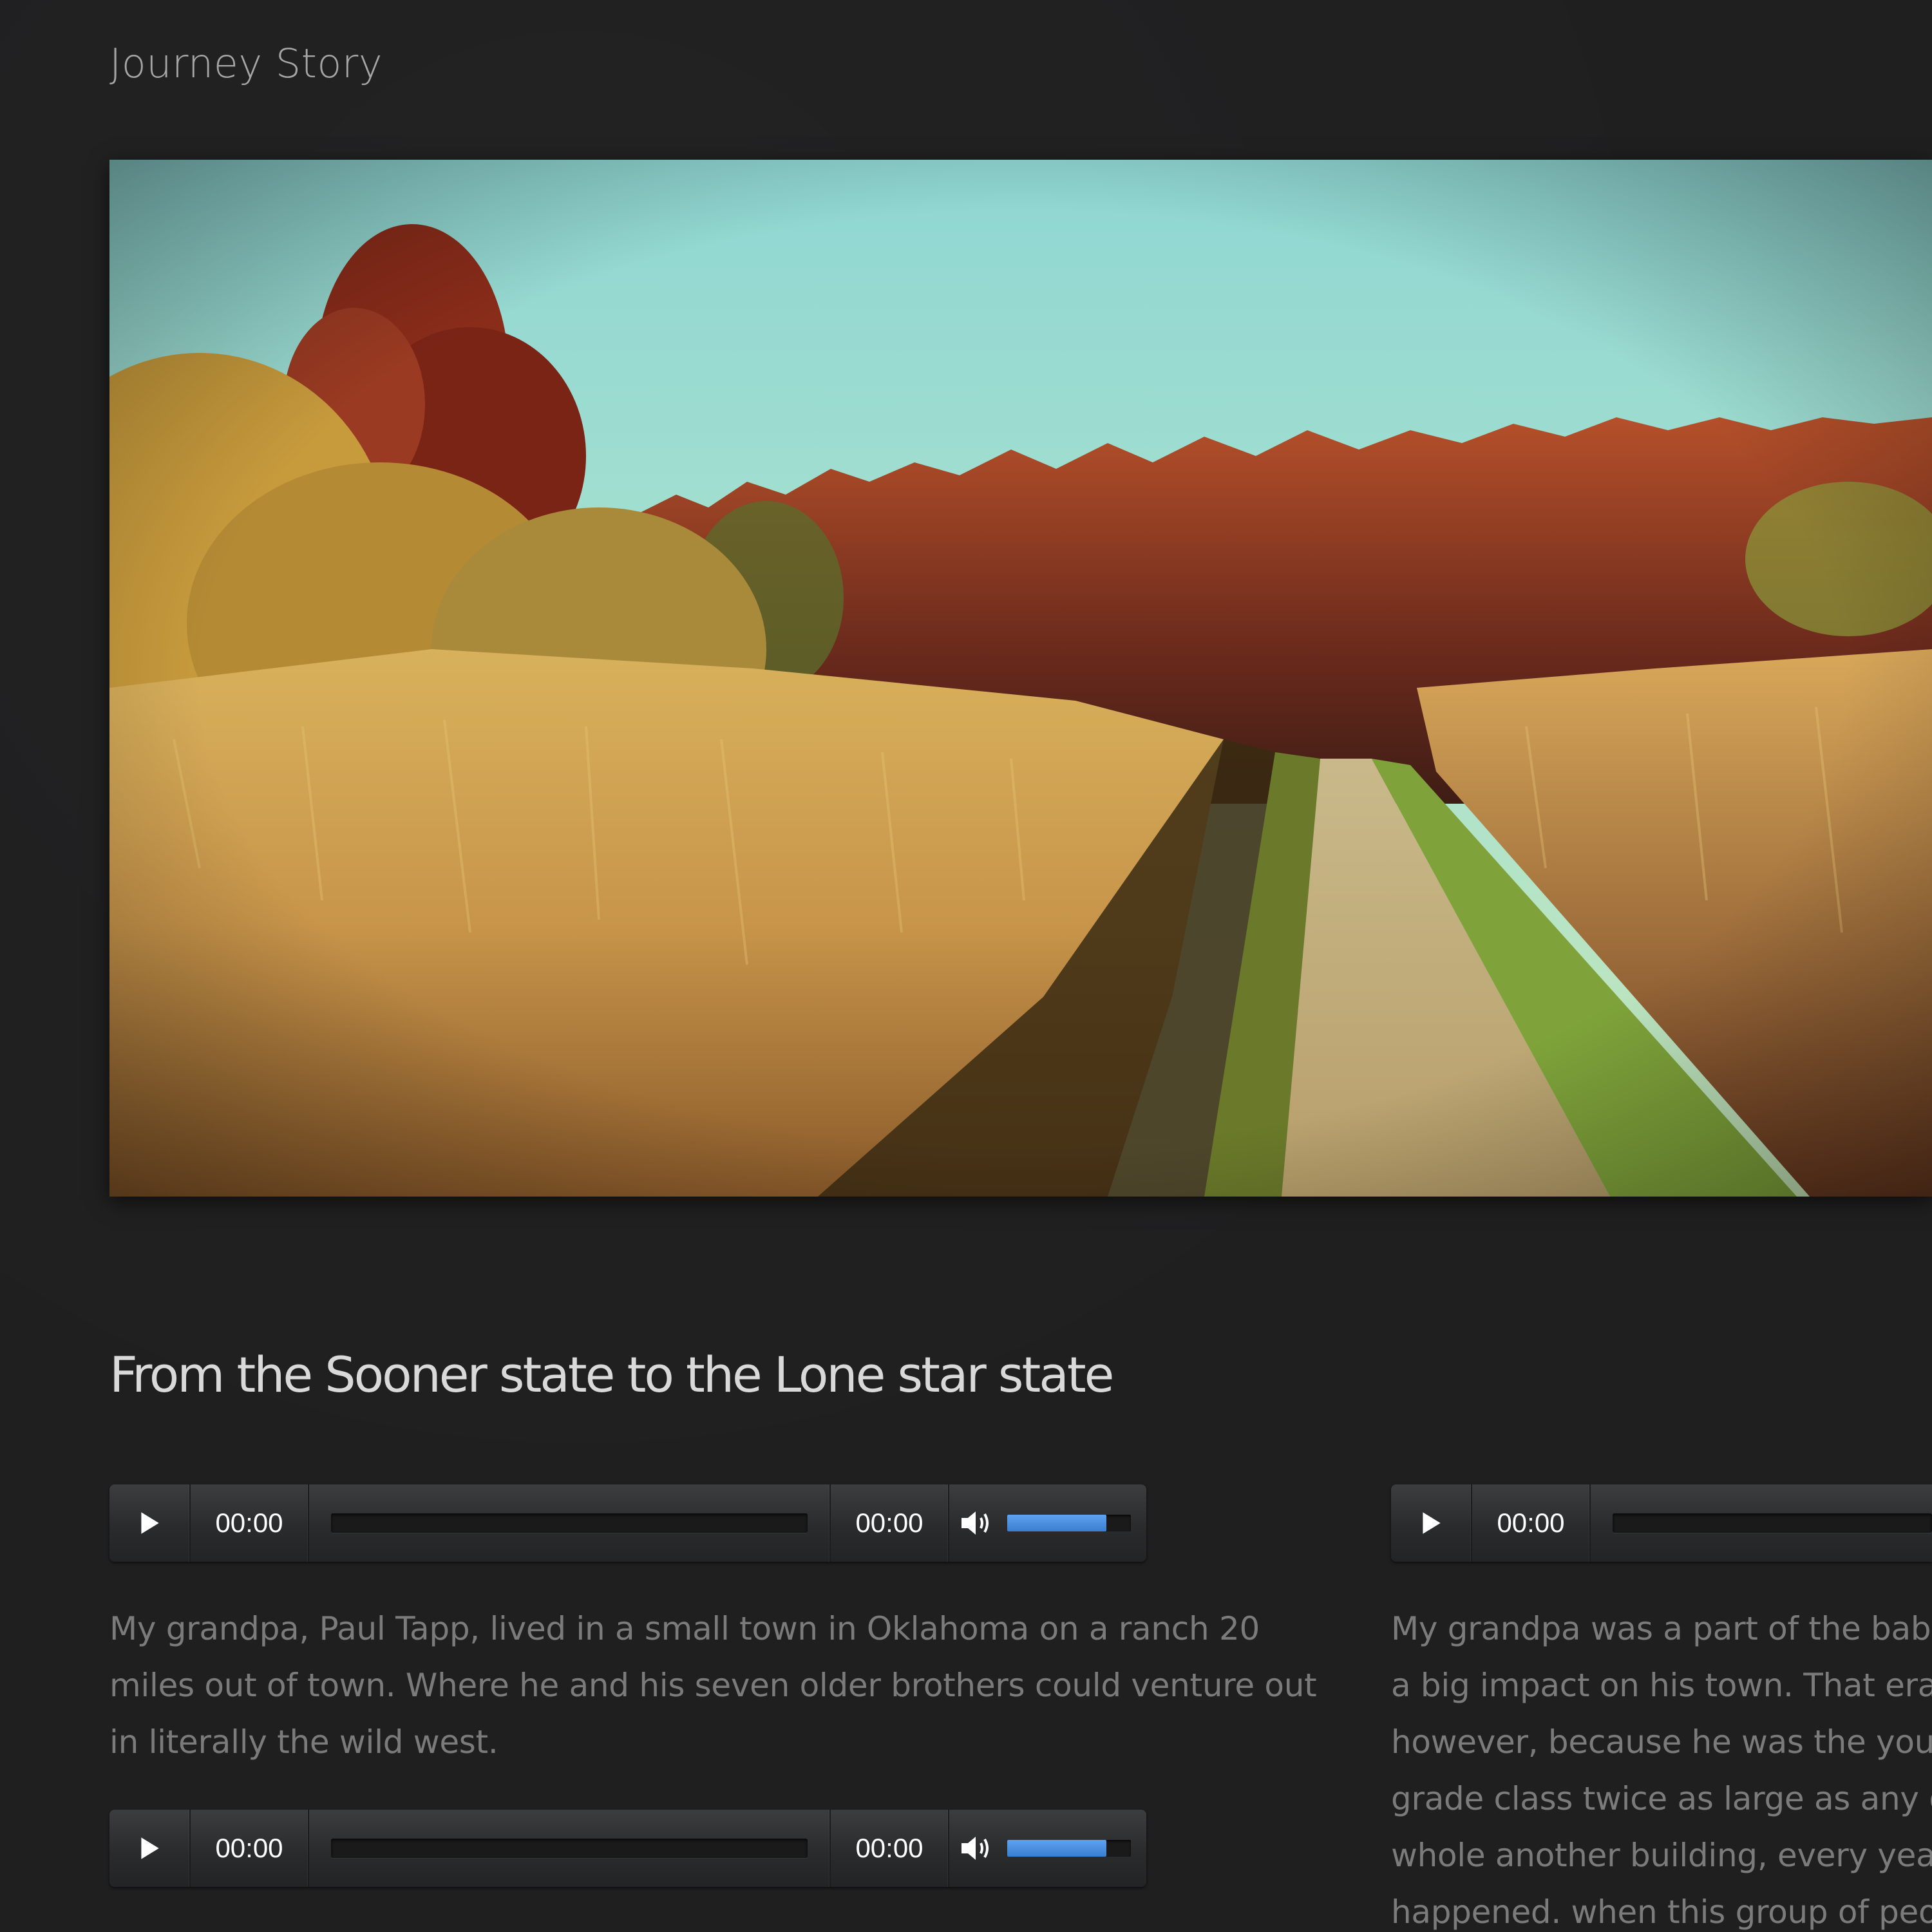 This screenshot has width=1932, height=1932. I want to click on story-line: in literally the wild west., so click(303, 1742).